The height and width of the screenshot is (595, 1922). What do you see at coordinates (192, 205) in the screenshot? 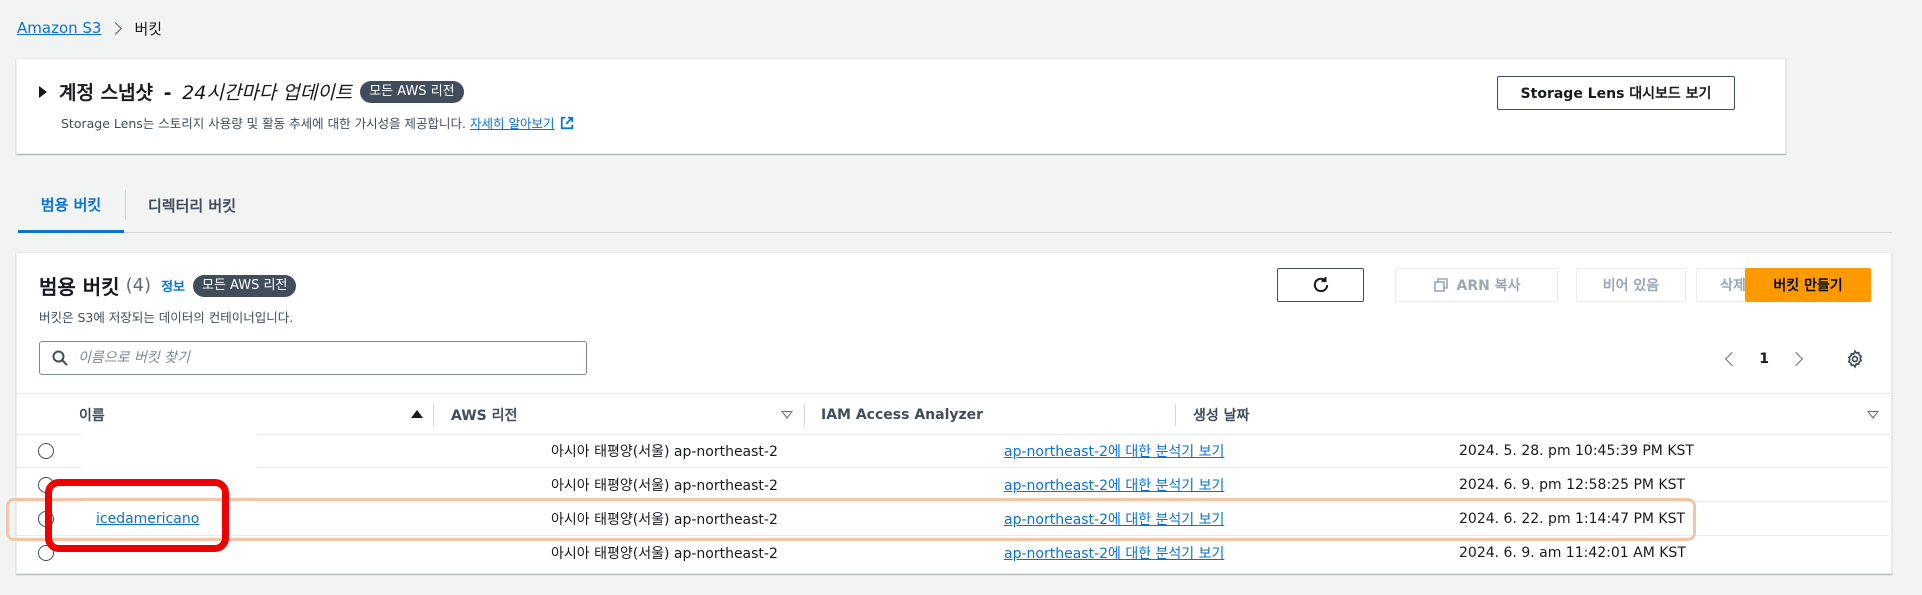
I see `tab-directory-buckets: 디렉터리 버킷` at bounding box center [192, 205].